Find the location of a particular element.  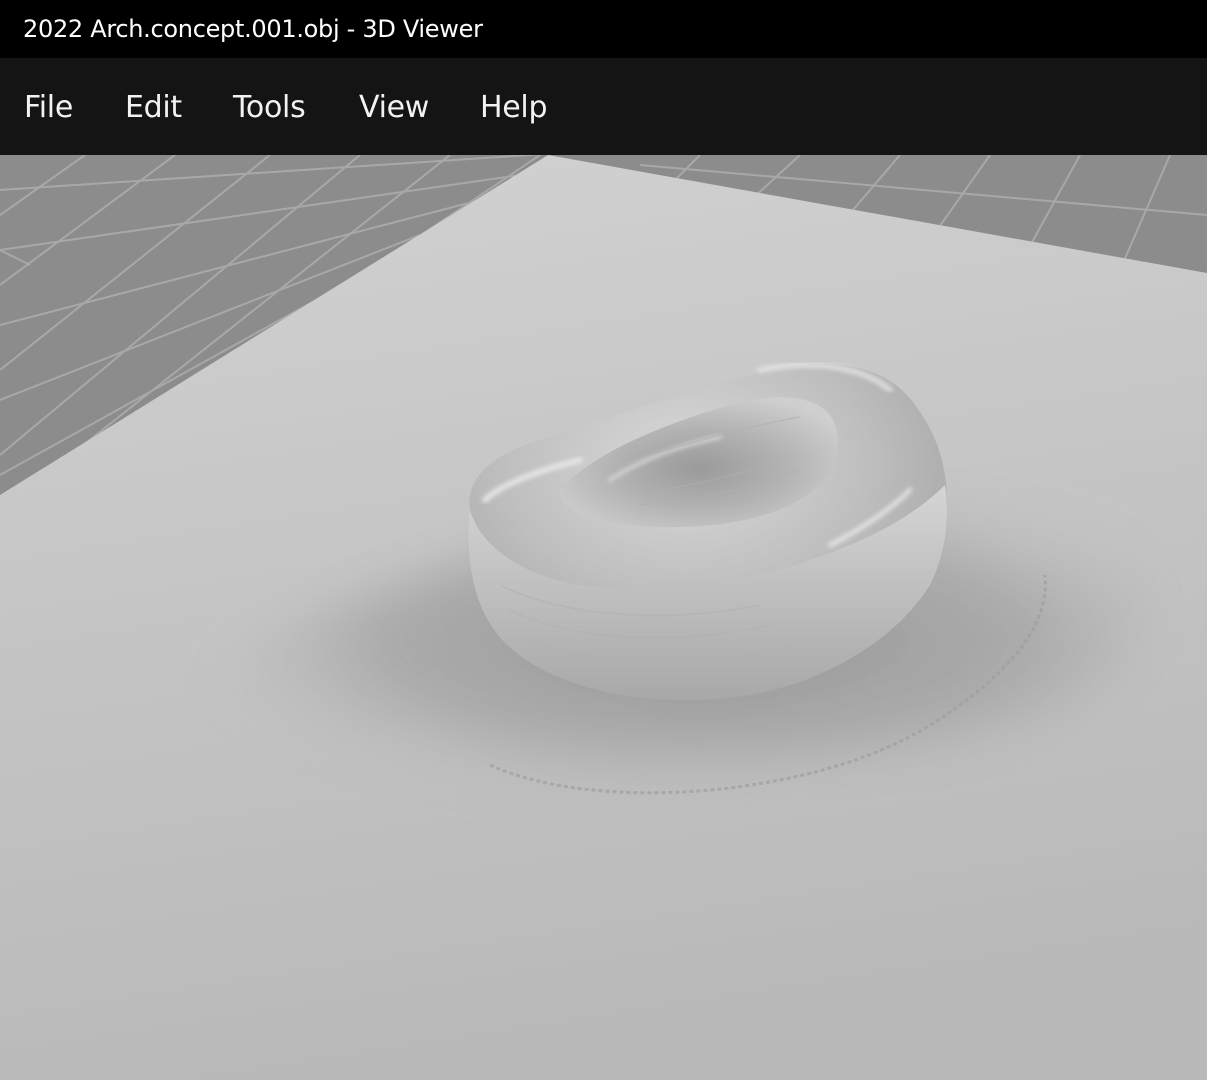

menu-file: File is located at coordinates (48, 108).